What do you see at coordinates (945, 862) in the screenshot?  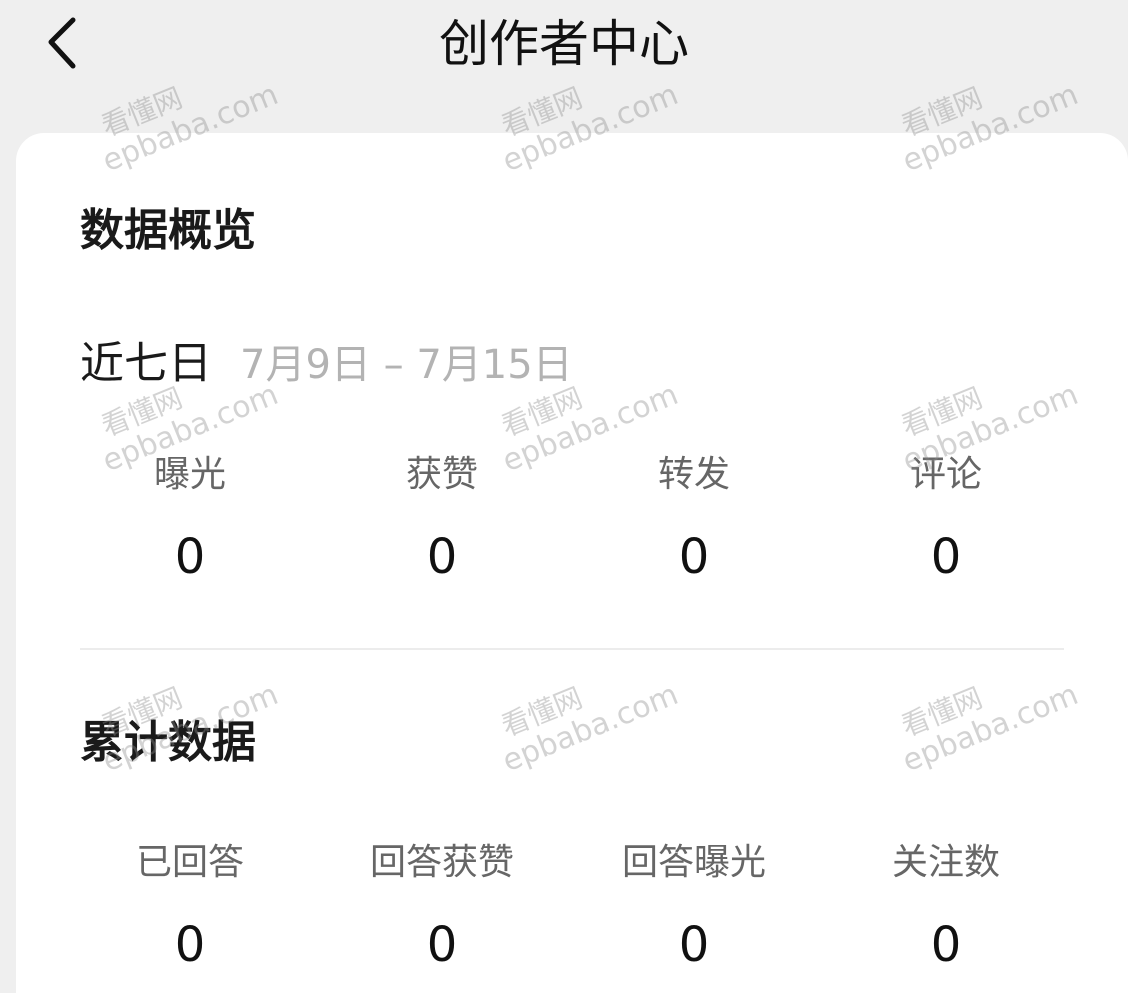 I see `stat-label: 关注数` at bounding box center [945, 862].